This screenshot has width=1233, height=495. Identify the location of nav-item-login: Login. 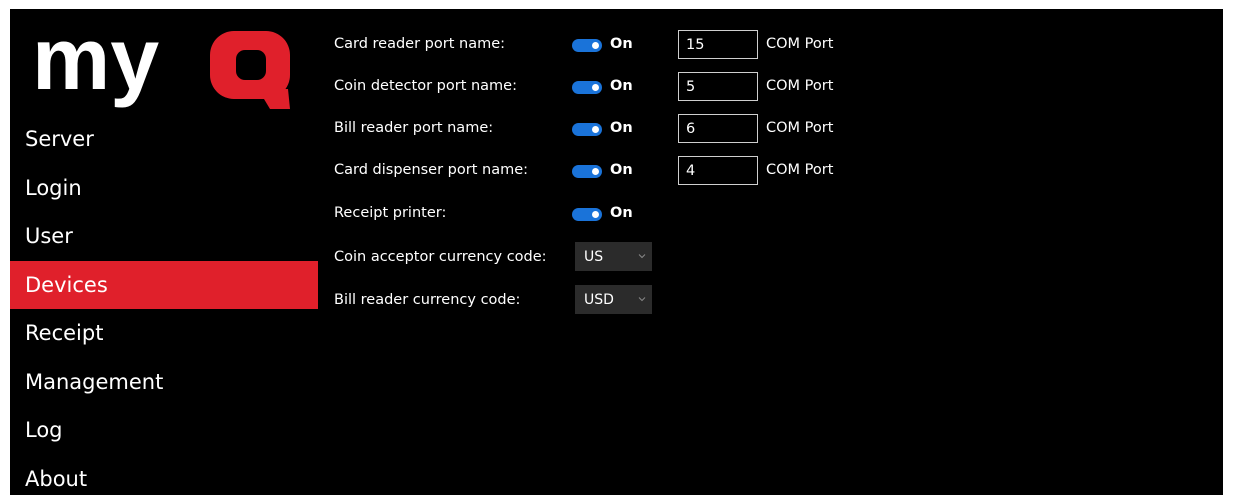
(164, 188).